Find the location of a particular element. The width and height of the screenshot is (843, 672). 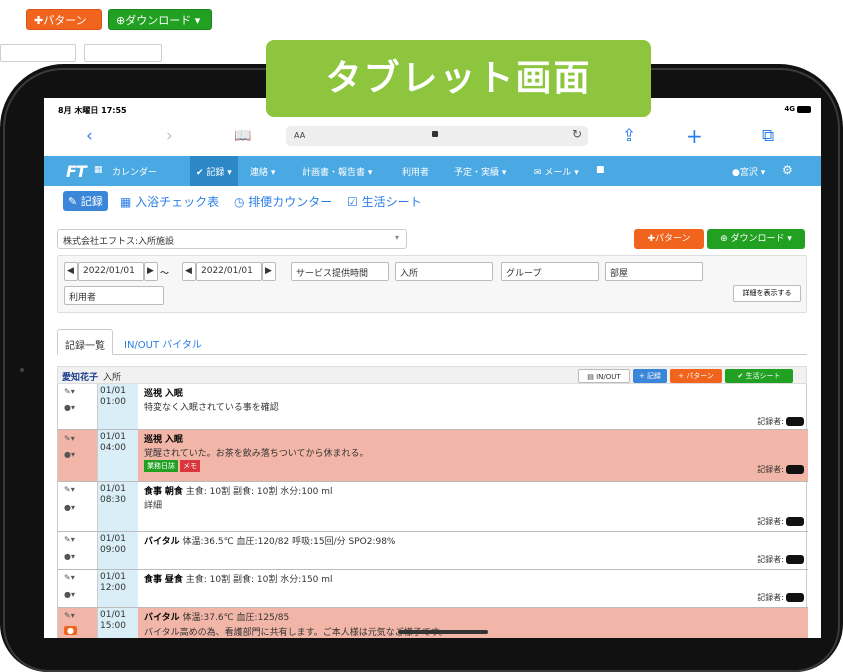

text-size-button: AA is located at coordinates (299, 135).